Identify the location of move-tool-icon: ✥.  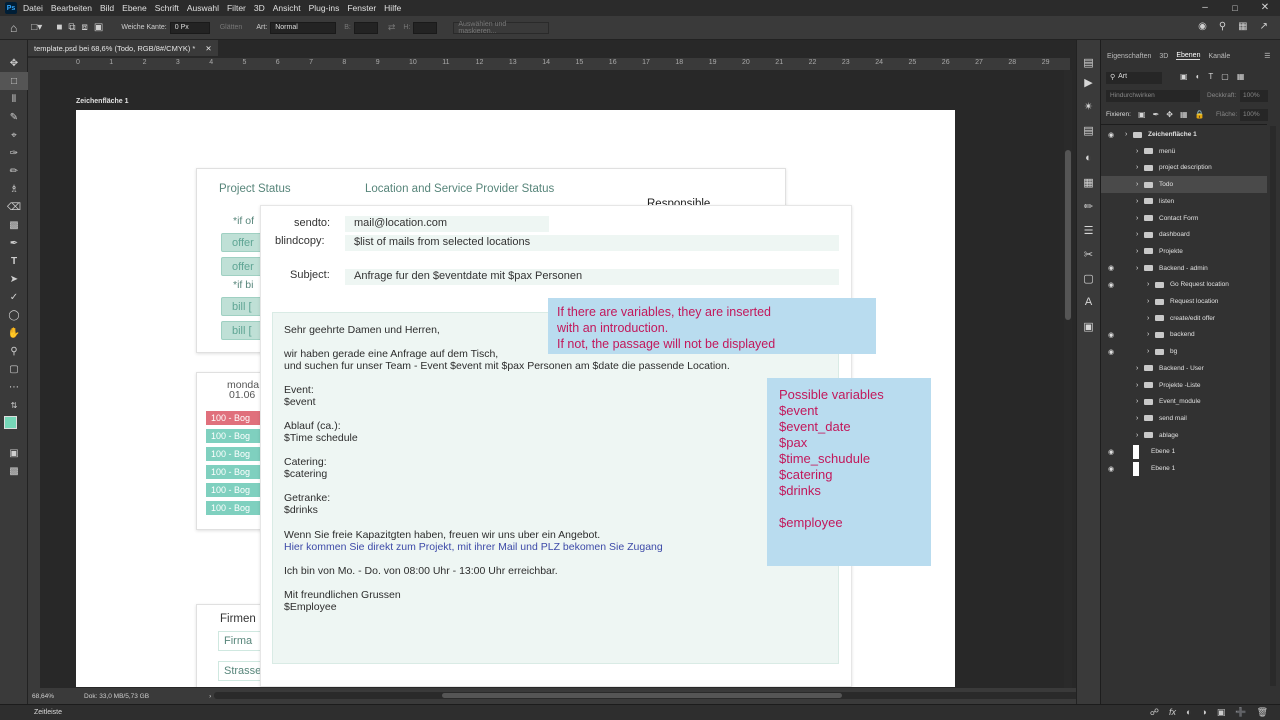
(14, 63).